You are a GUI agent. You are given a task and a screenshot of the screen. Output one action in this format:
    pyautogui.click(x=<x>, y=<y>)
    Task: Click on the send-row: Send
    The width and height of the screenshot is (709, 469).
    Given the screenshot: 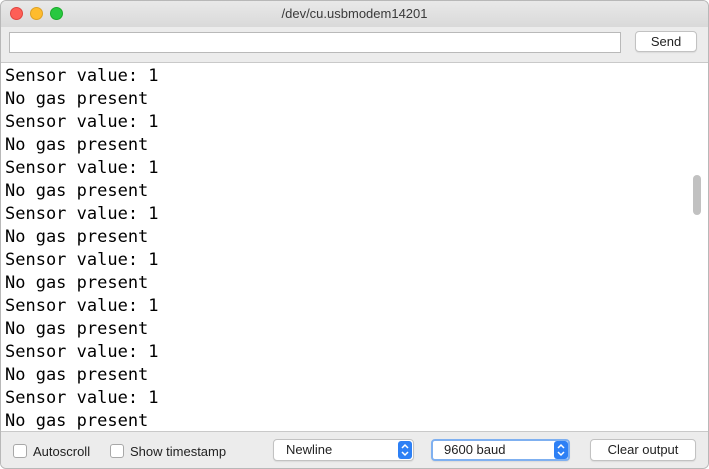 What is the action you would take?
    pyautogui.click(x=354, y=44)
    